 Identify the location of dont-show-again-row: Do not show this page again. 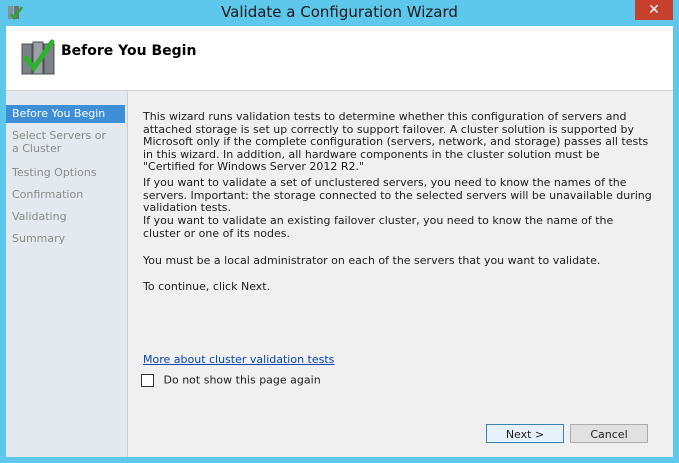
(231, 380).